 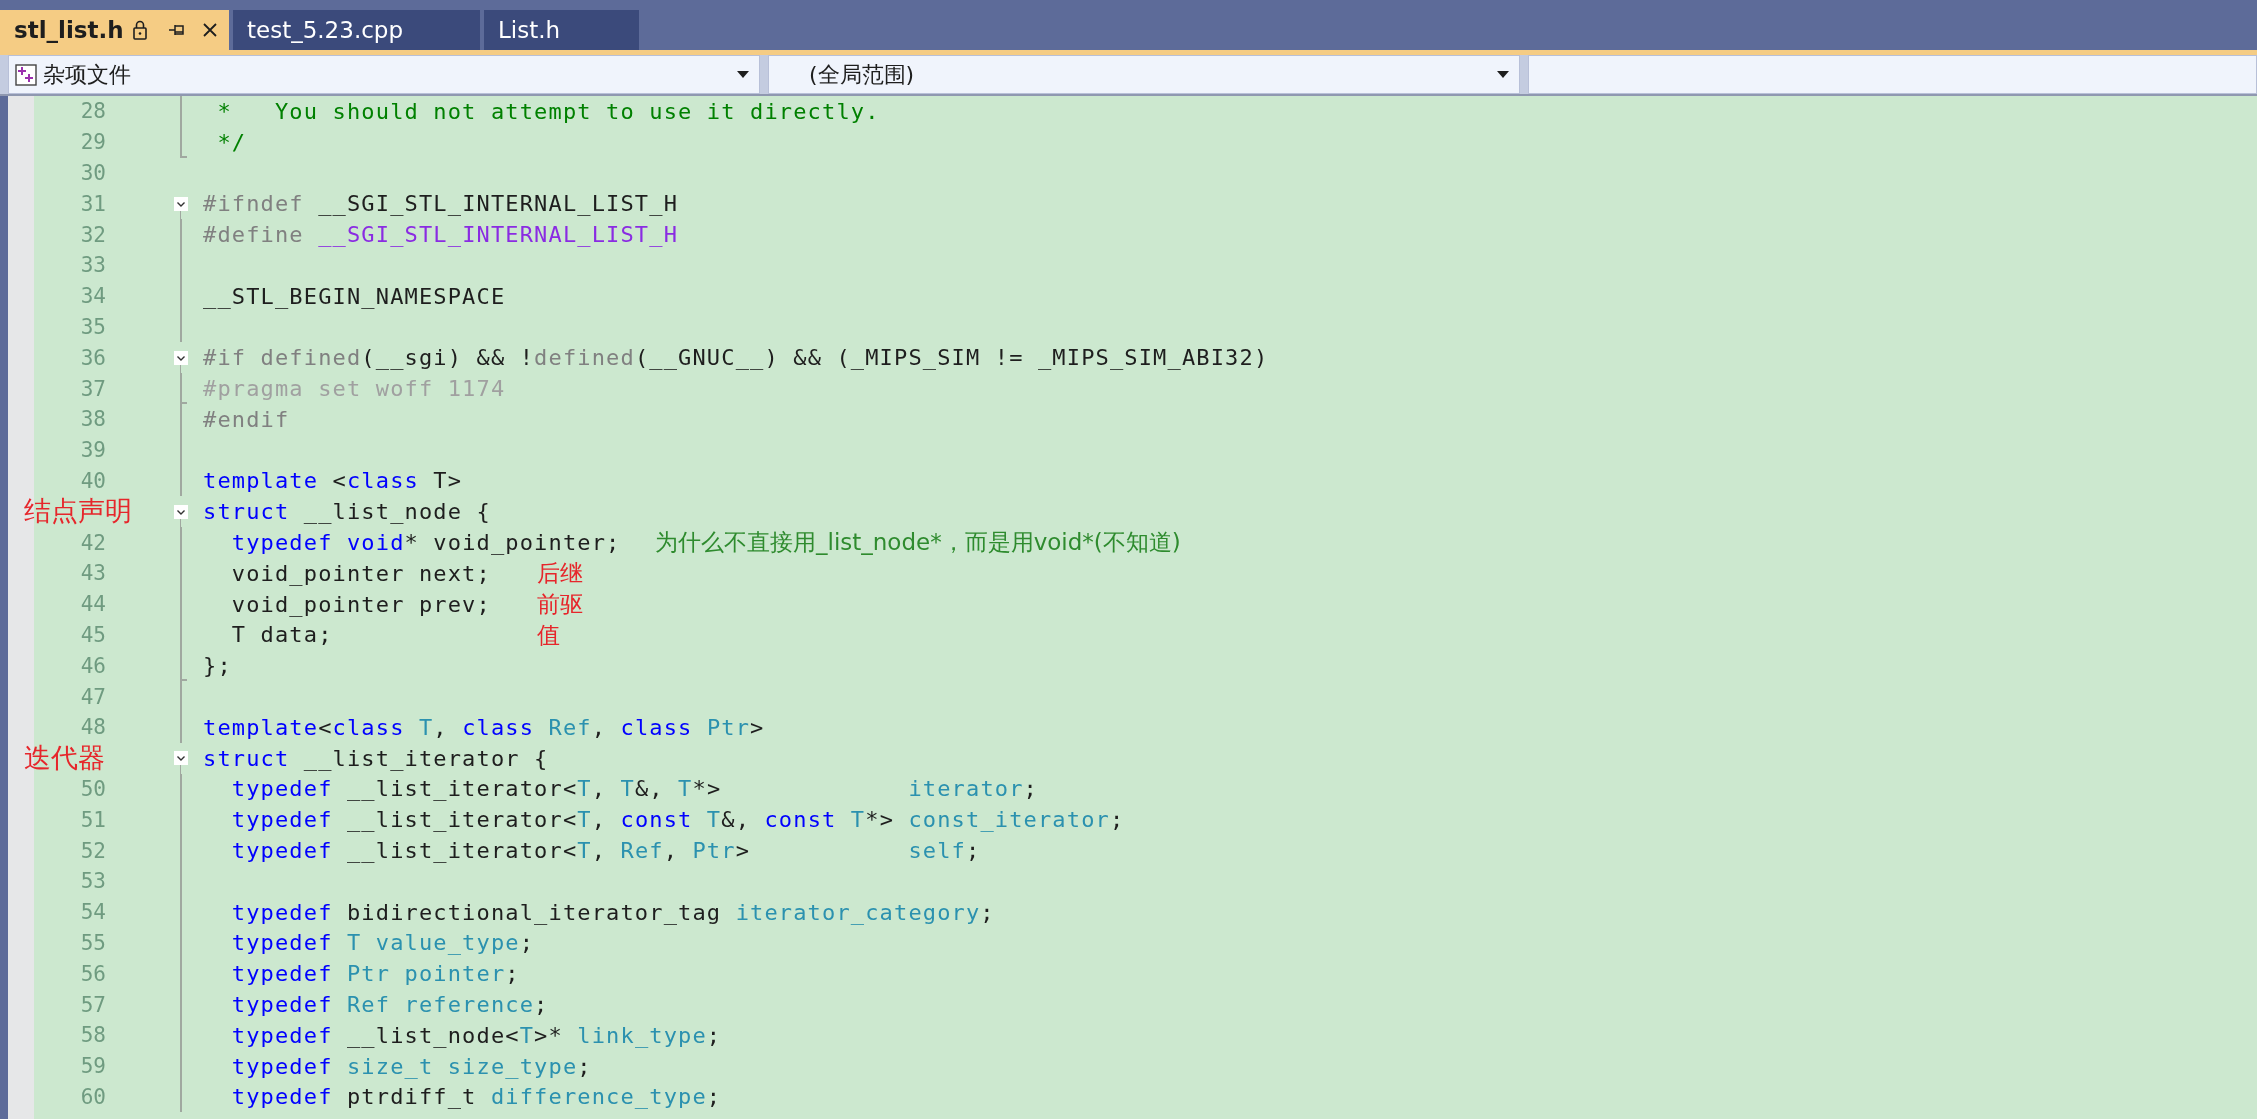 What do you see at coordinates (93, 850) in the screenshot?
I see `line-number: 52` at bounding box center [93, 850].